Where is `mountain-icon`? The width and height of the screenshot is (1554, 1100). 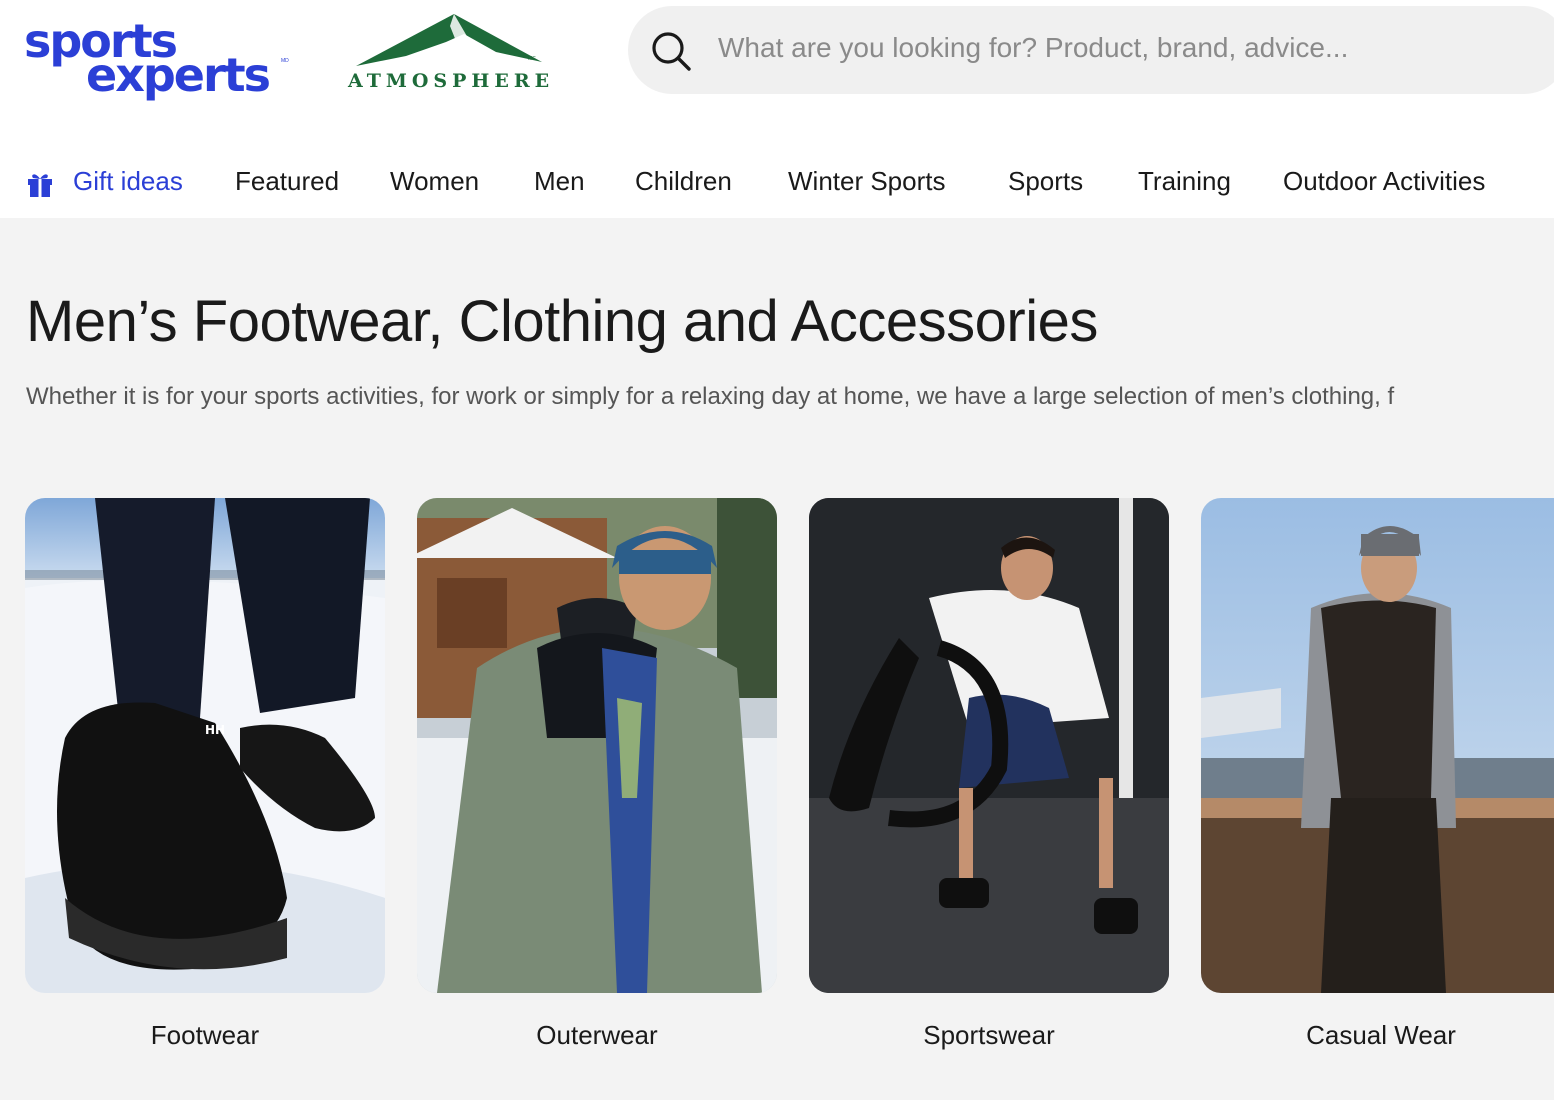
mountain-icon is located at coordinates (449, 40).